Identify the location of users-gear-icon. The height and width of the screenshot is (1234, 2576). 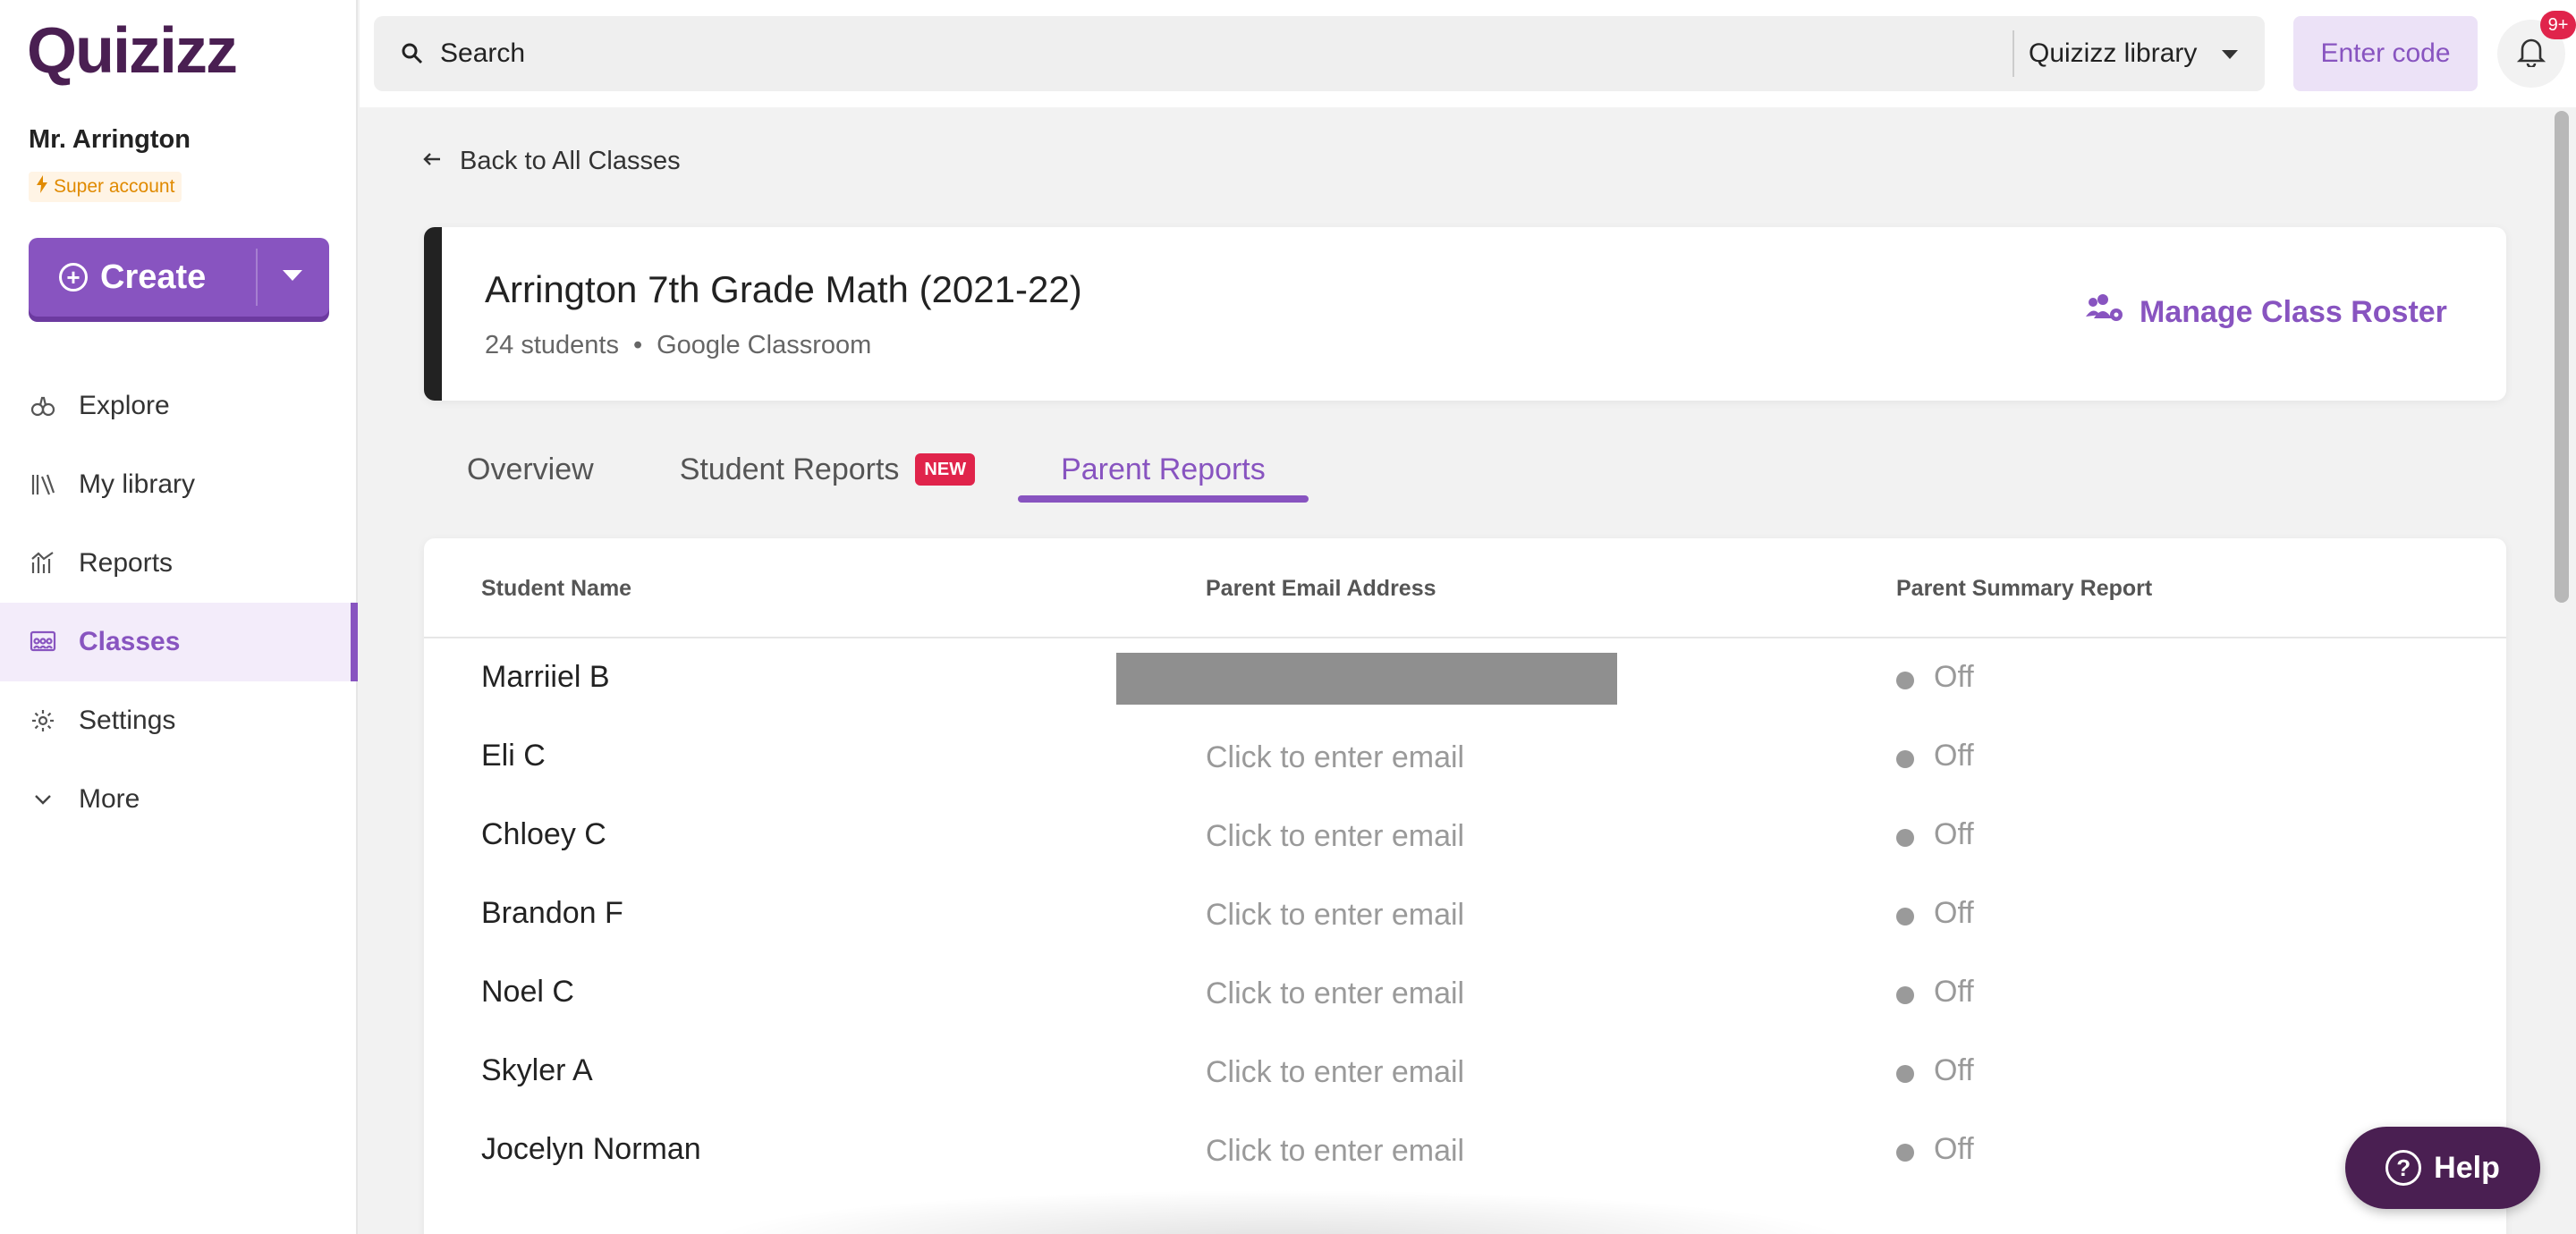
(2104, 312).